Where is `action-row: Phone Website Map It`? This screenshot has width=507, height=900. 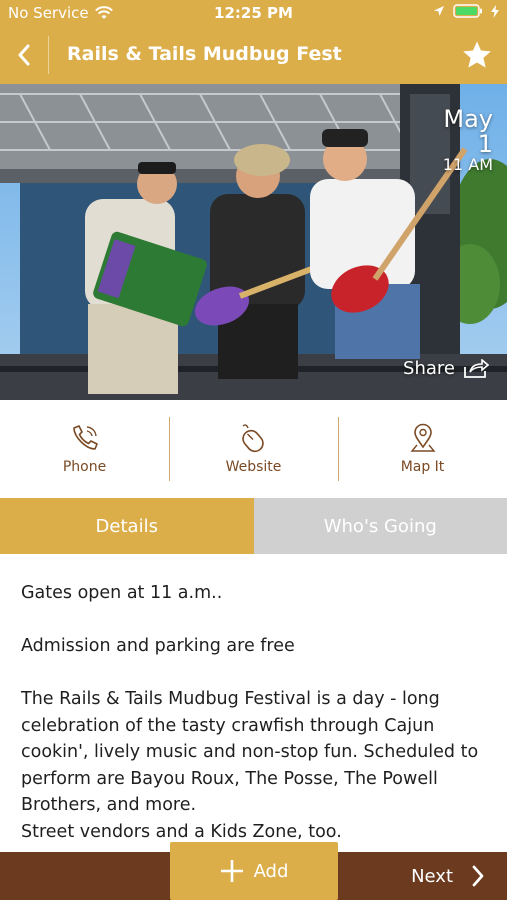
action-row: Phone Website Map It is located at coordinates (253, 449).